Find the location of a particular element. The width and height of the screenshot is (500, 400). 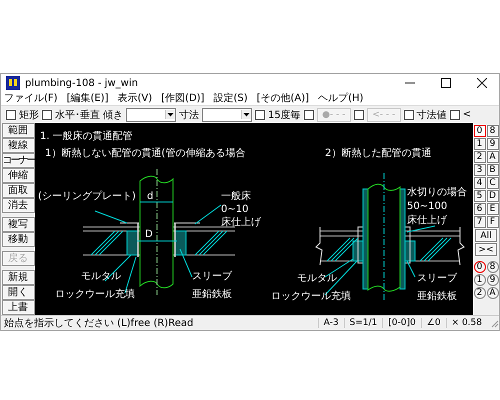

menu-item: [その他(A)] is located at coordinates (283, 98).